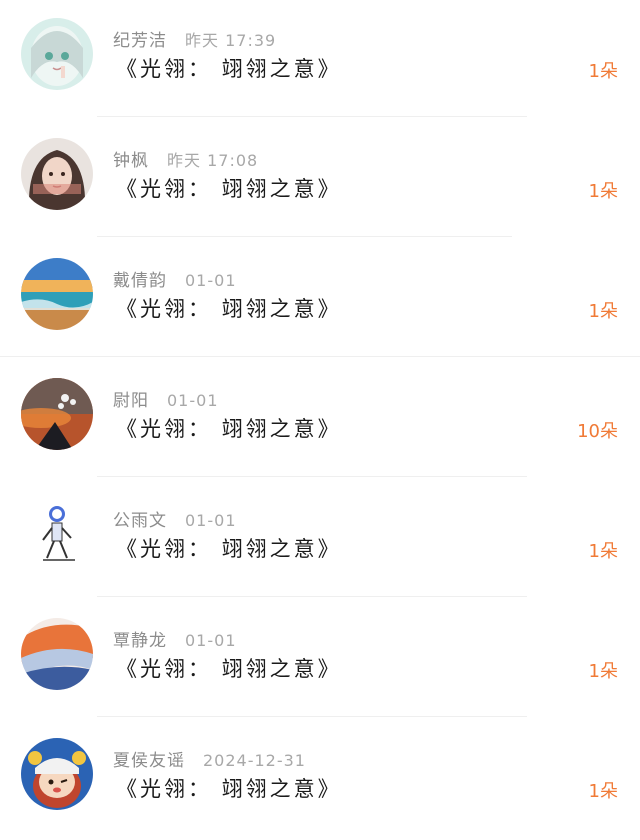  I want to click on flower-count: 10朵, so click(597, 431).